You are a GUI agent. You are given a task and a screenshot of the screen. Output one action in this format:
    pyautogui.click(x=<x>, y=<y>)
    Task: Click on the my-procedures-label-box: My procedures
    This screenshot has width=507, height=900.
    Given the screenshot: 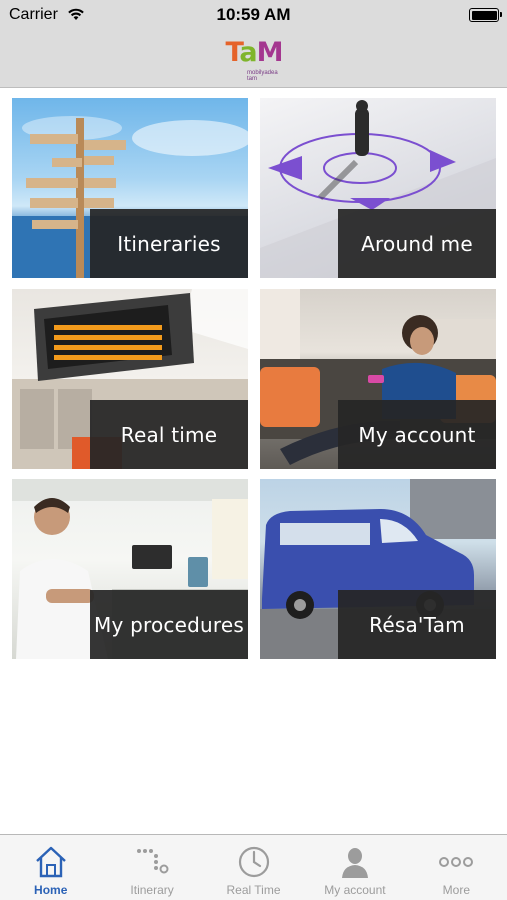 What is the action you would take?
    pyautogui.click(x=169, y=624)
    